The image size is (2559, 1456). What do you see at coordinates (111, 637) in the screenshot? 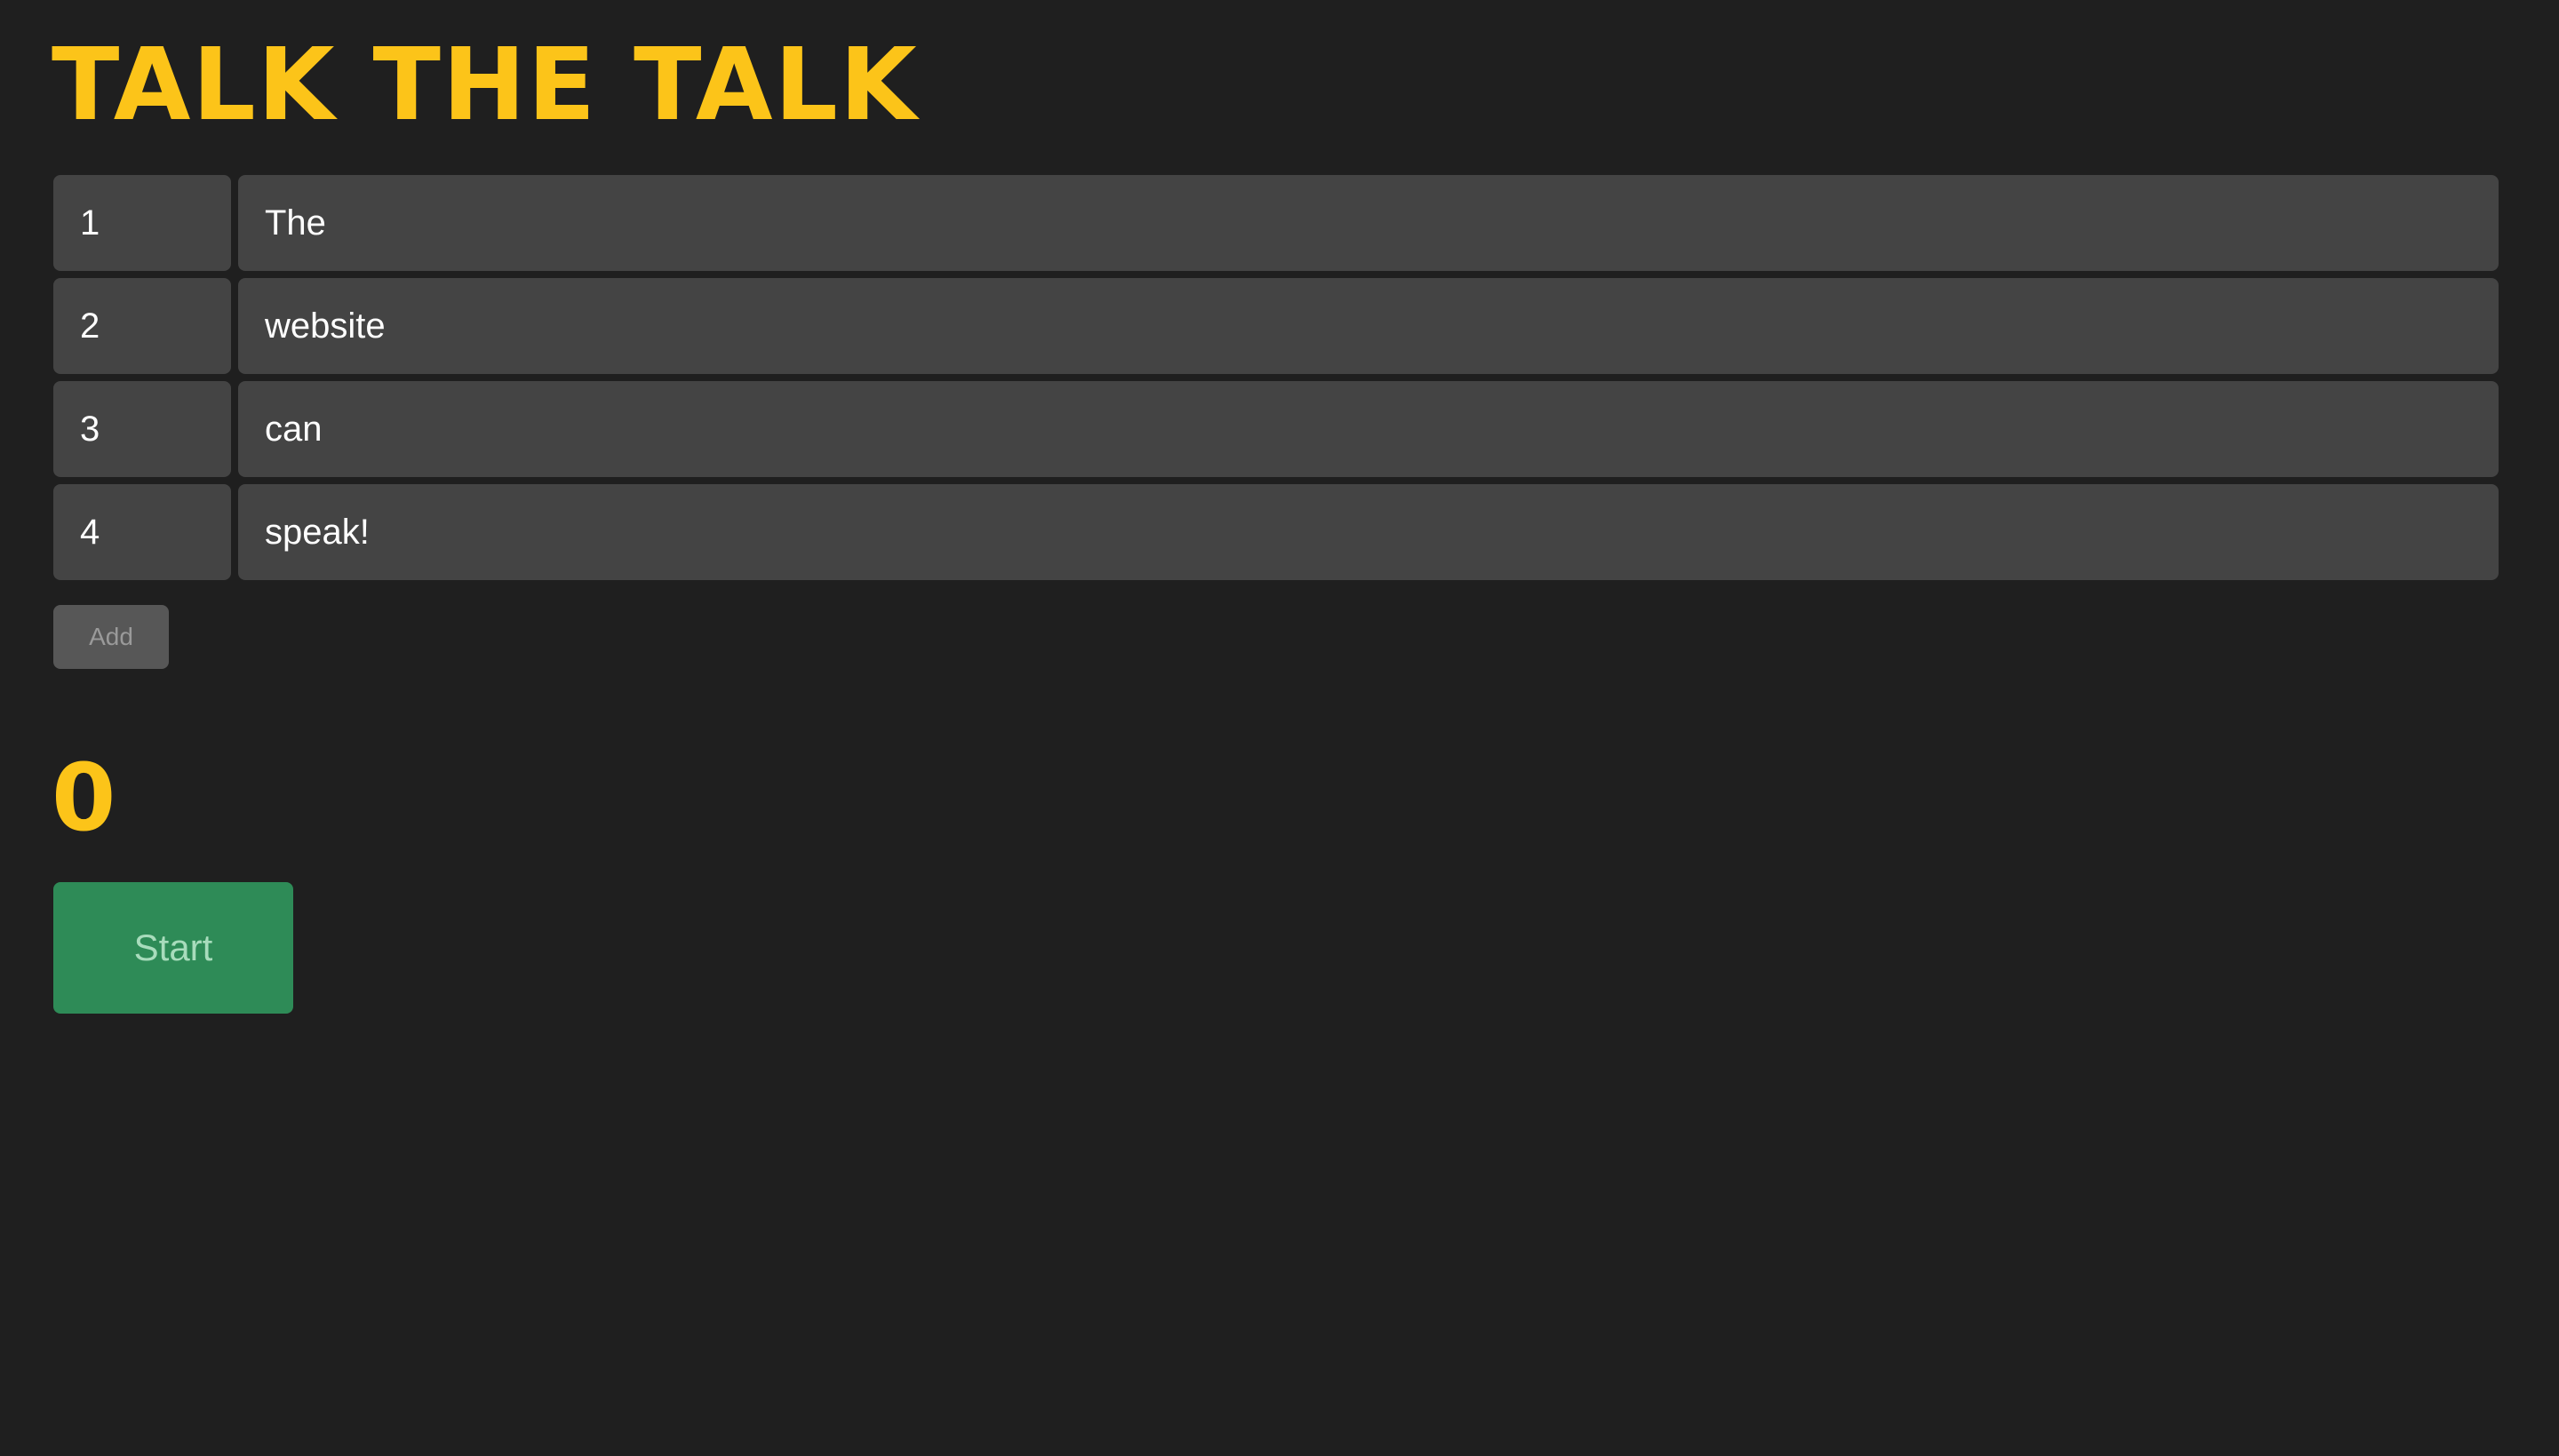
I see `add-button: Add` at bounding box center [111, 637].